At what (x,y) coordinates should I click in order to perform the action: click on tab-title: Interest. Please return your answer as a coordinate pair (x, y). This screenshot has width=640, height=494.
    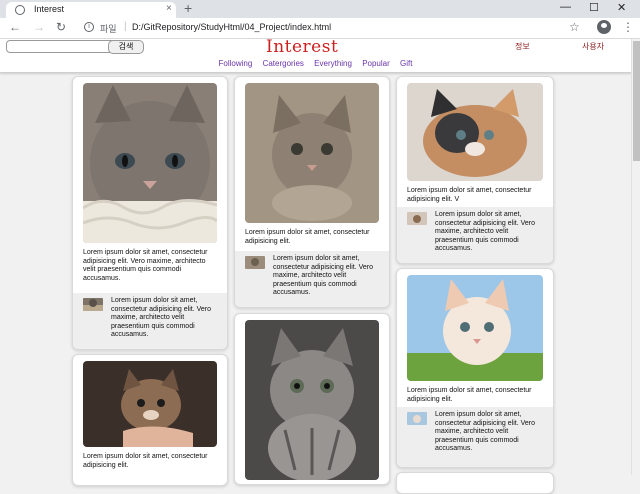
    Looking at the image, I should click on (49, 9).